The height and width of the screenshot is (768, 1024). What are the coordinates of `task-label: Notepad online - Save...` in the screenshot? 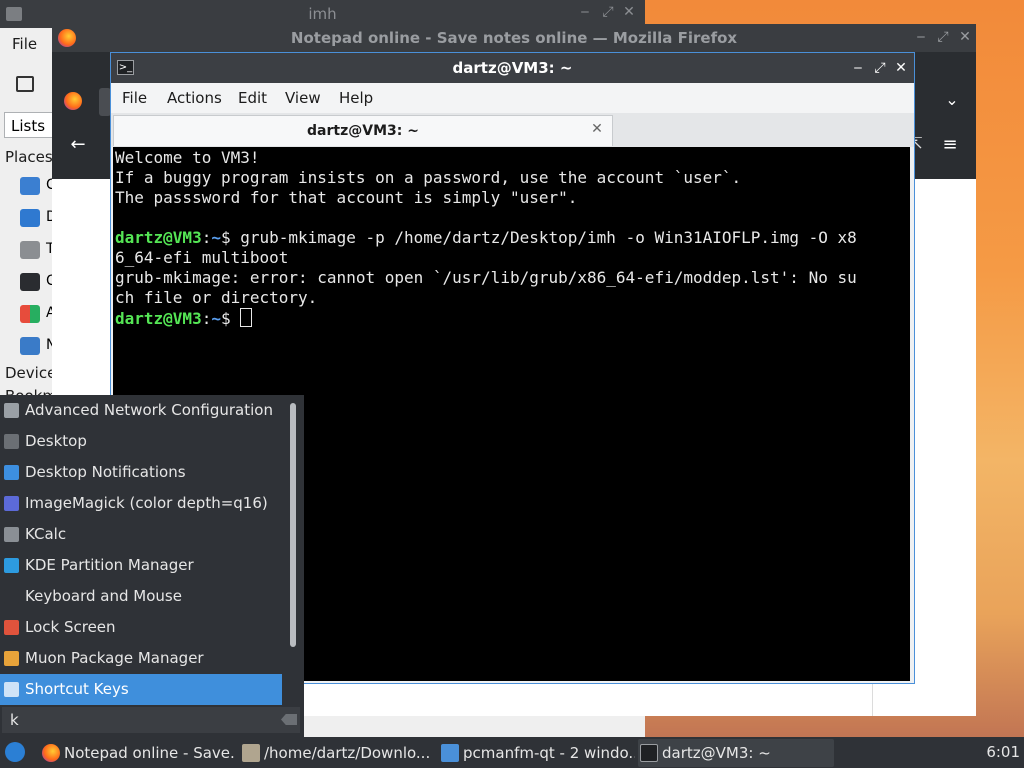 It's located at (150, 753).